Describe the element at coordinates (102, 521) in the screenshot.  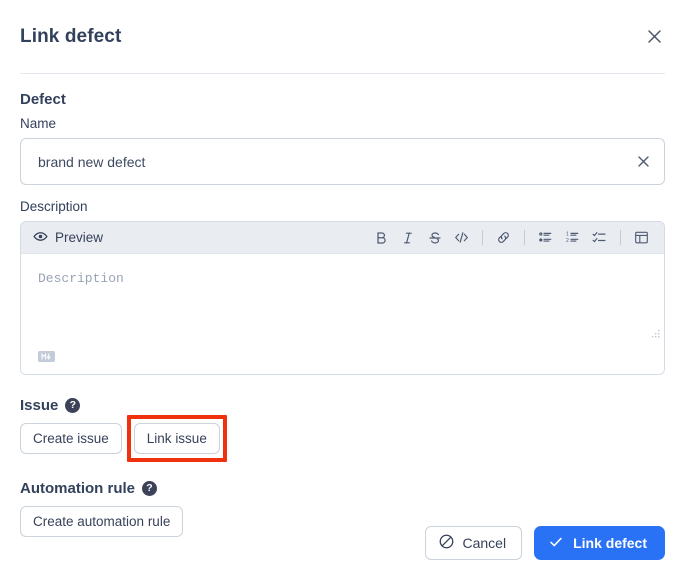
I see `create-automation-rule-button: Create automation rule` at that location.